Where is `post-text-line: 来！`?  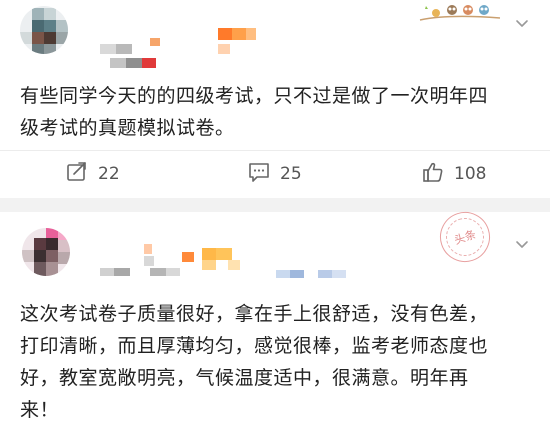 post-text-line: 来！ is located at coordinates (40, 410).